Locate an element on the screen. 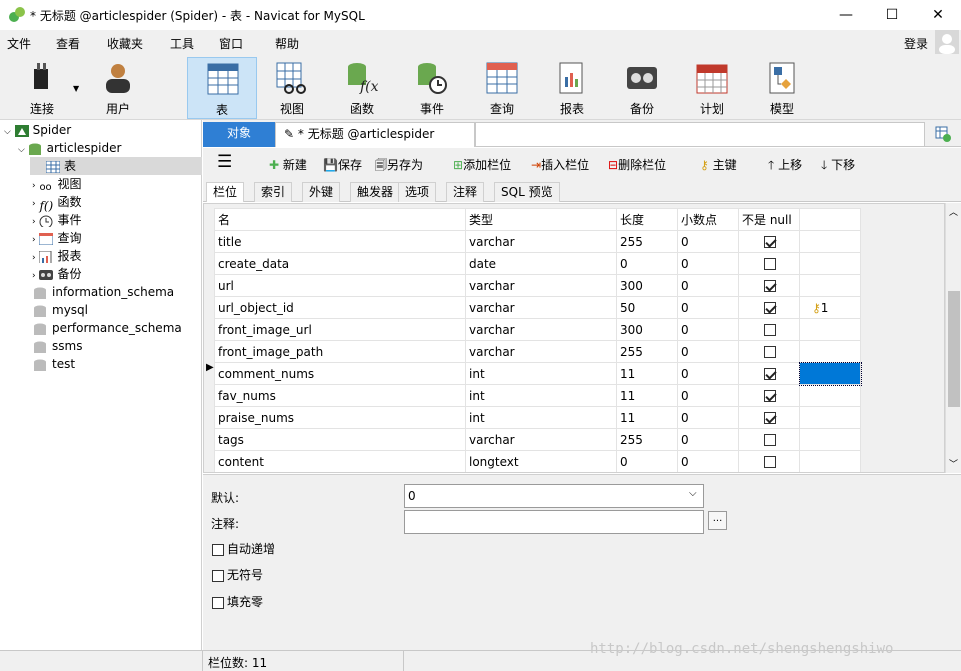 This screenshot has height=671, width=961. field-name-cell: tags is located at coordinates (340, 439).